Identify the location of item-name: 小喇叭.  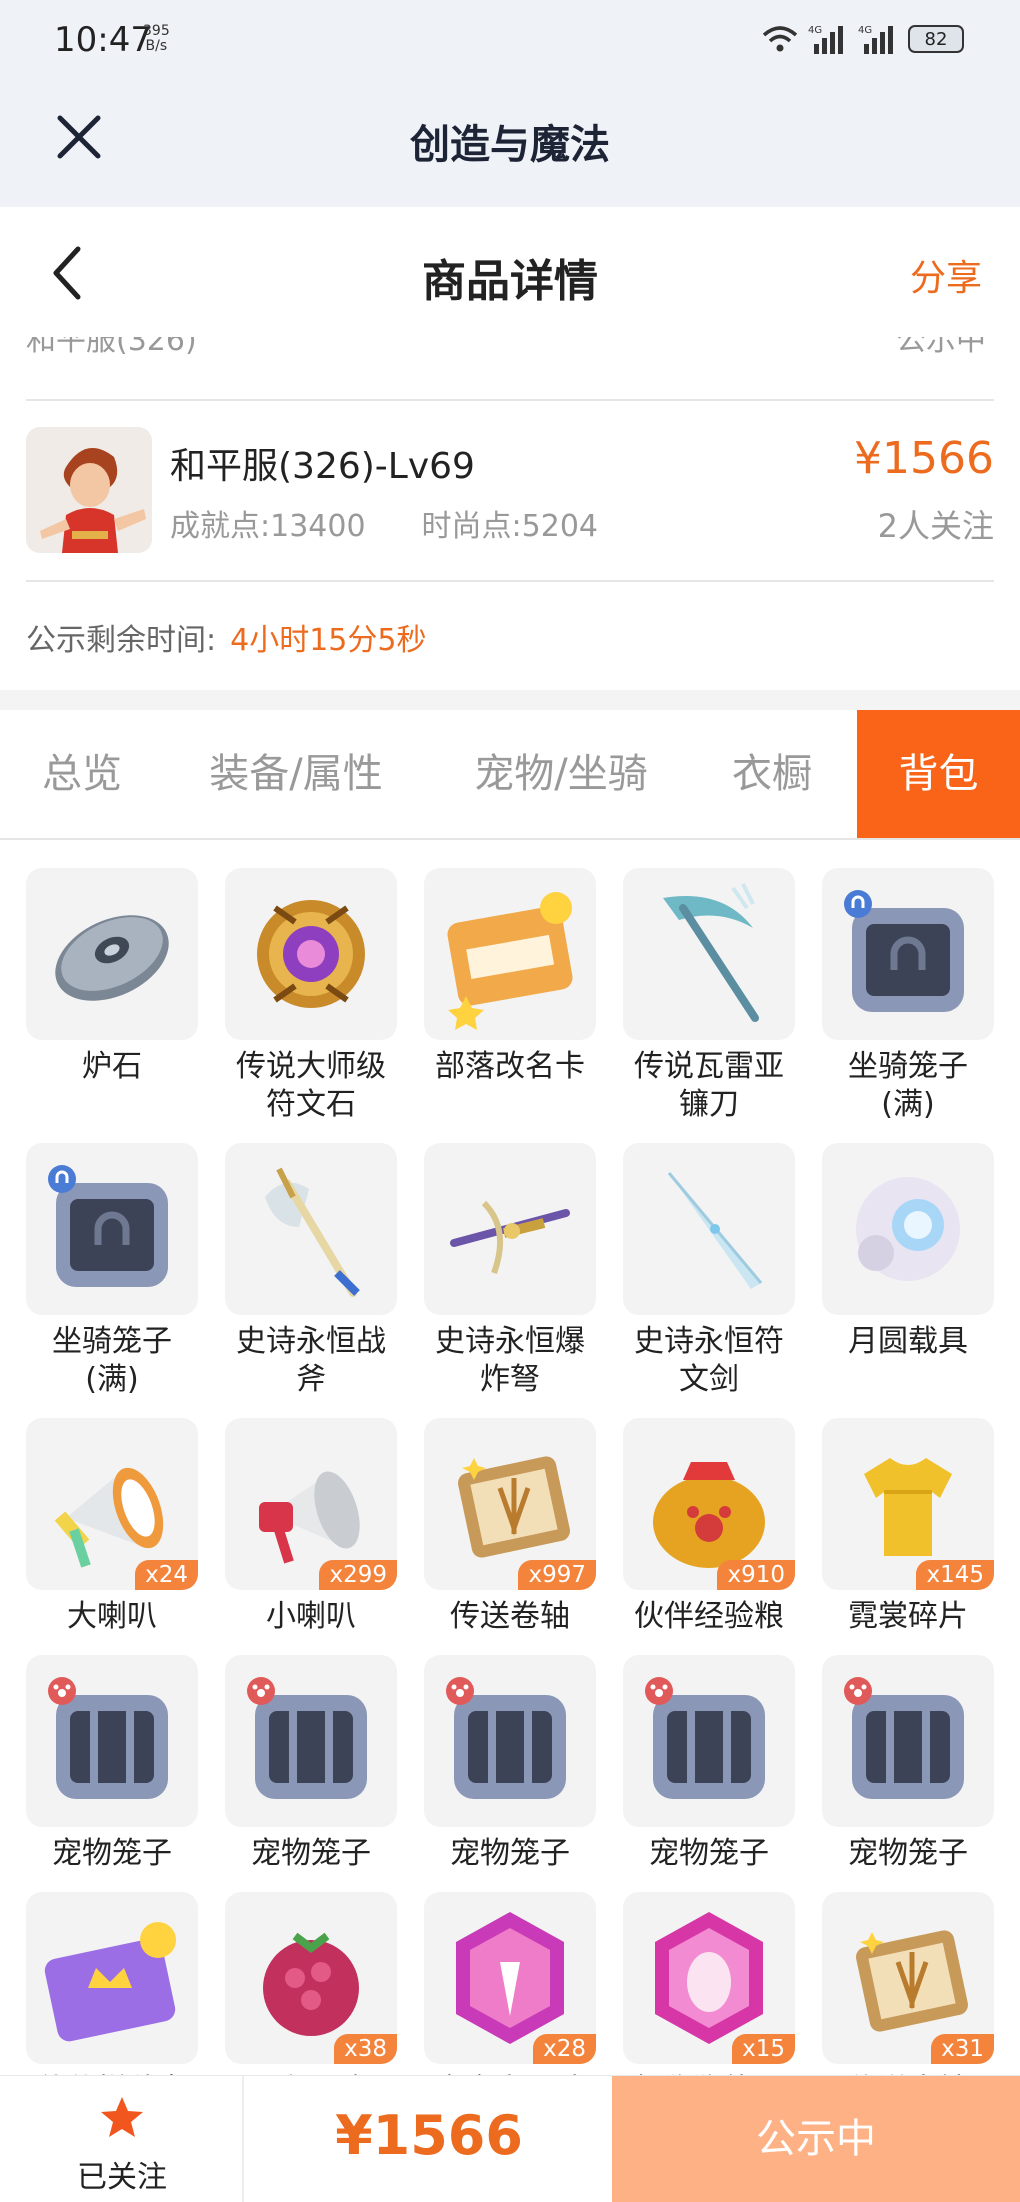
(311, 1616).